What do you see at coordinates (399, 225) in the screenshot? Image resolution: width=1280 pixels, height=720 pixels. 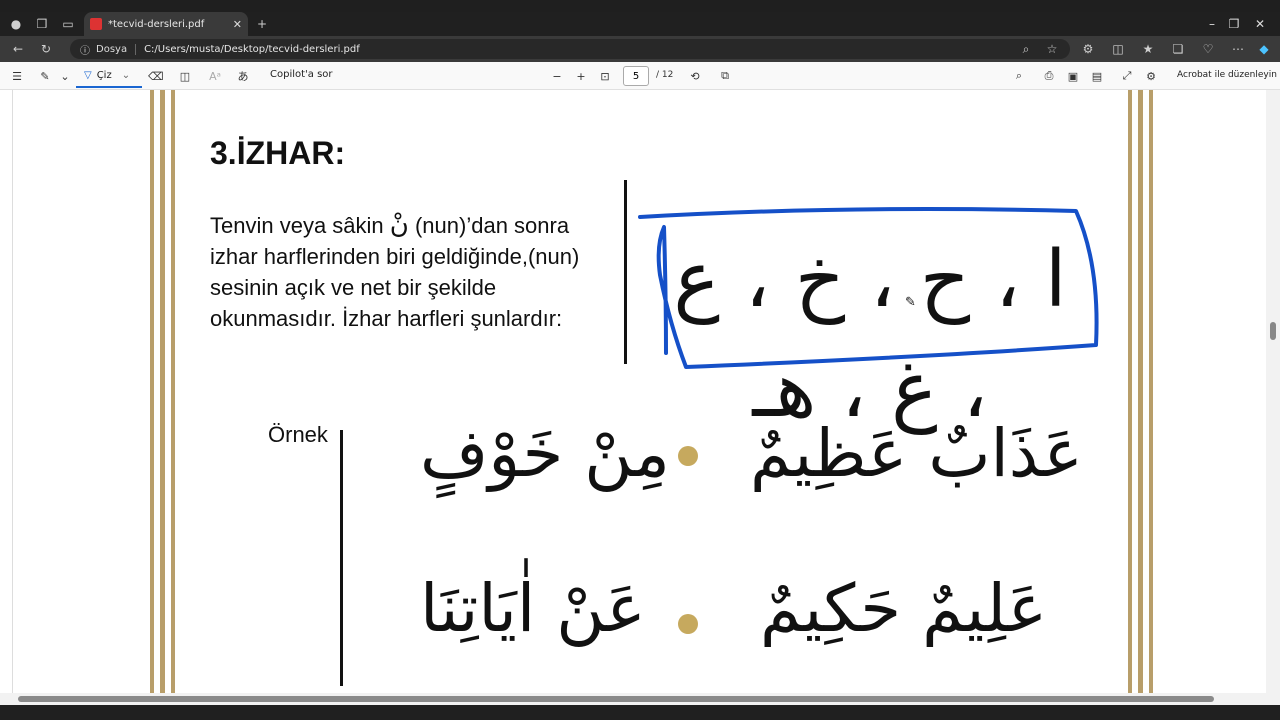 I see `nun-glyph: نْ` at bounding box center [399, 225].